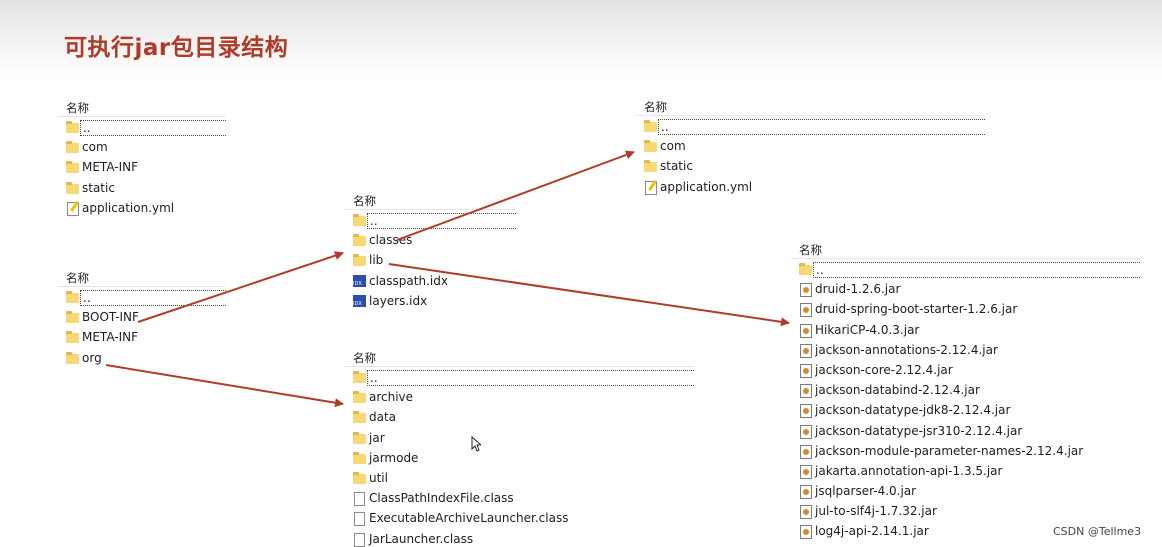  Describe the element at coordinates (589, 295) in the screenshot. I see `arrow-lib-to-lib-panel` at that location.